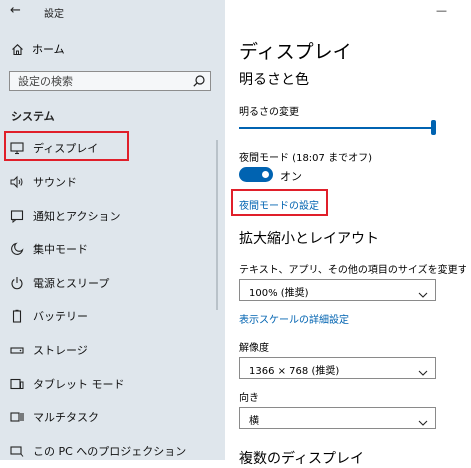  Describe the element at coordinates (256, 174) in the screenshot. I see `night-light-toggle` at that location.